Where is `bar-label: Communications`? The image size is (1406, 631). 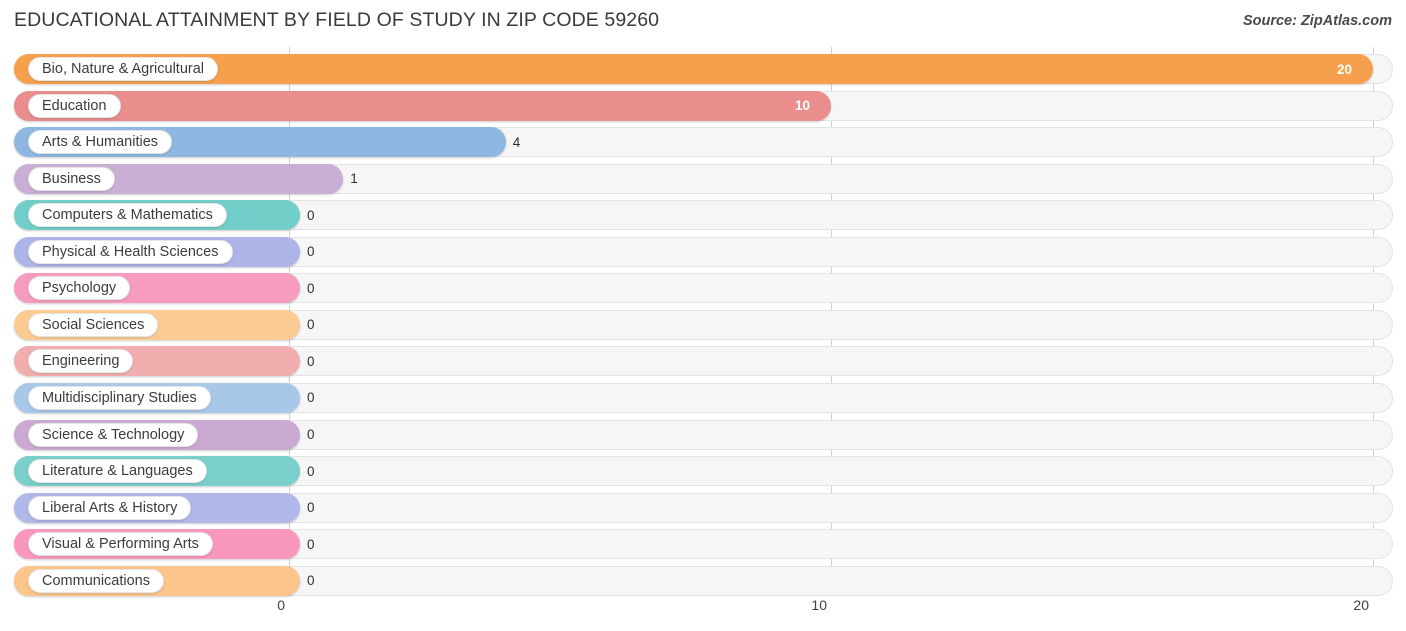 bar-label: Communications is located at coordinates (96, 580).